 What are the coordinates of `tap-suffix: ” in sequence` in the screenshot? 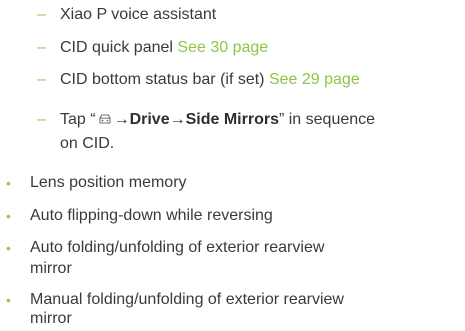 It's located at (327, 119).